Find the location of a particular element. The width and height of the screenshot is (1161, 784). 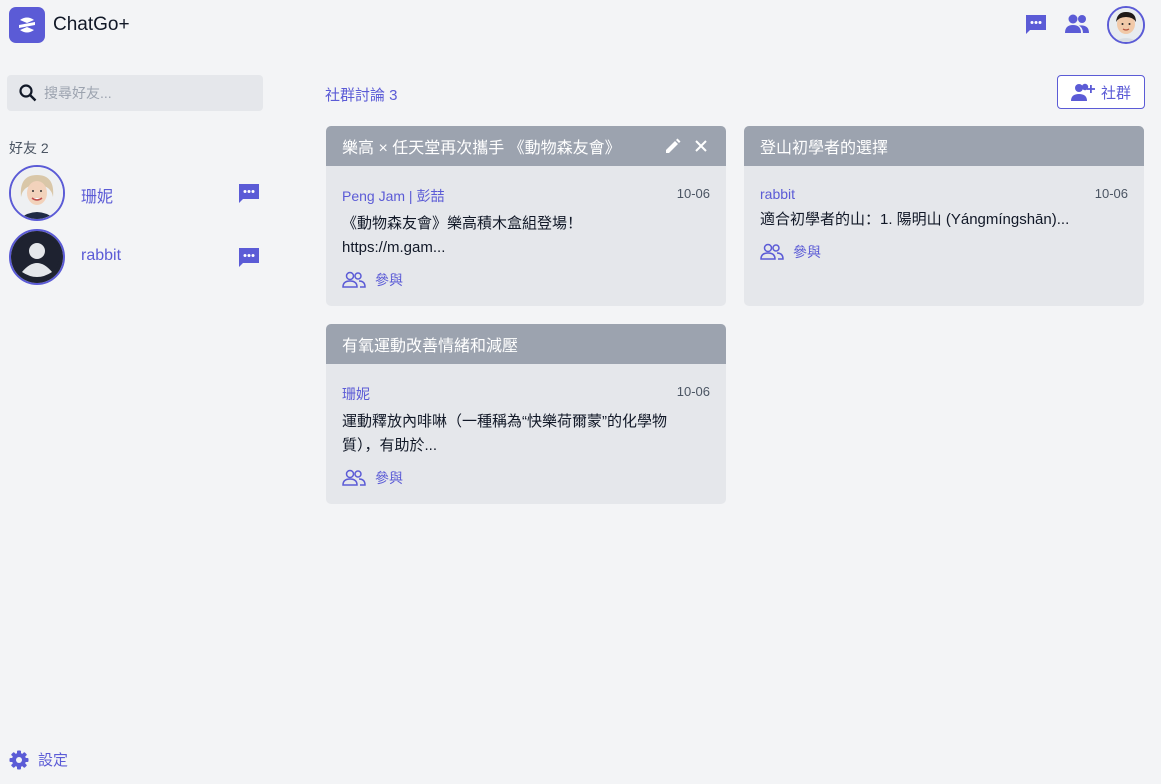

discussion-author: rabbit is located at coordinates (777, 194).